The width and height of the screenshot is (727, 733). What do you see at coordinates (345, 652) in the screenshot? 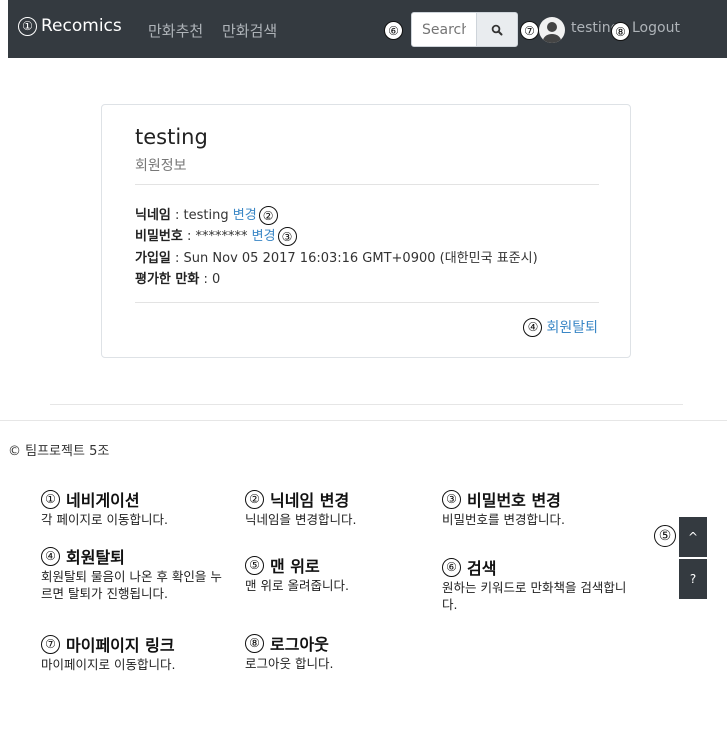
I see `help-item-logout: ⑧ 로그아웃 로그아웃 합니다.` at bounding box center [345, 652].